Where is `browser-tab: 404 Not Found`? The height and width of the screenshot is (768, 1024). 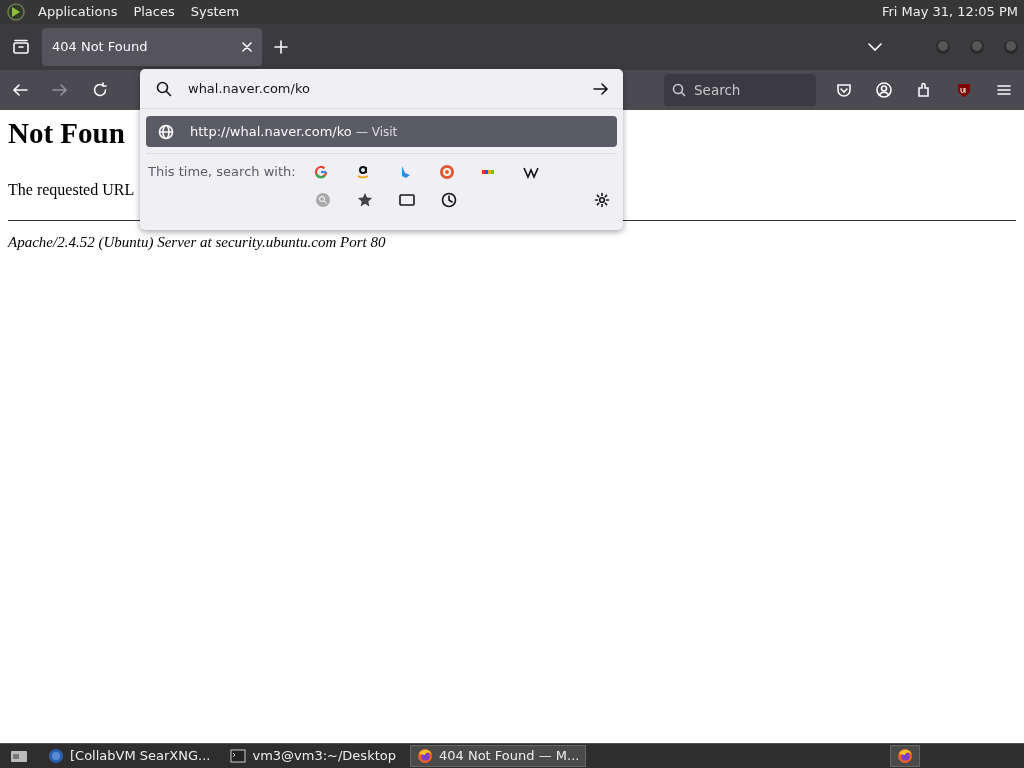 browser-tab: 404 Not Found is located at coordinates (152, 47).